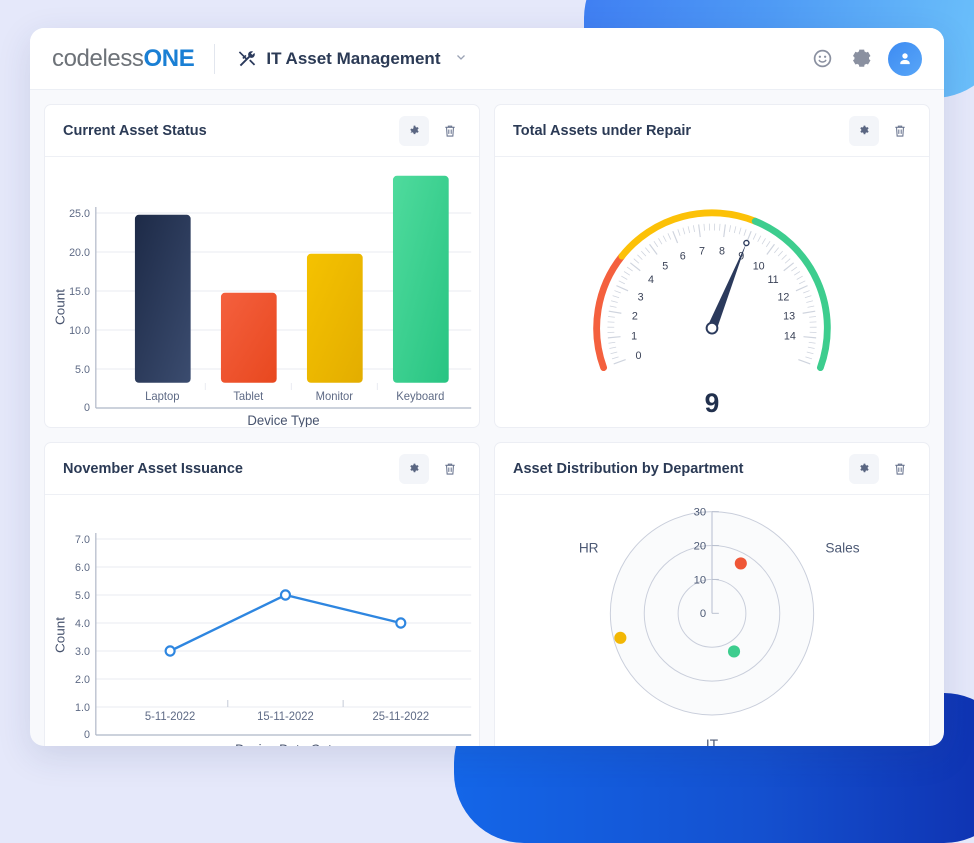  What do you see at coordinates (759, 266) in the screenshot?
I see `gauge-tick-label: 10` at bounding box center [759, 266].